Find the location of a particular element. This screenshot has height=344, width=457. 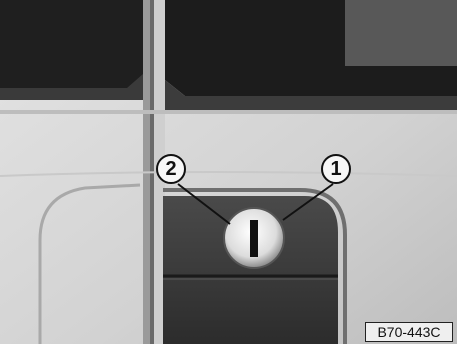

callout-1: 1 is located at coordinates (336, 169).